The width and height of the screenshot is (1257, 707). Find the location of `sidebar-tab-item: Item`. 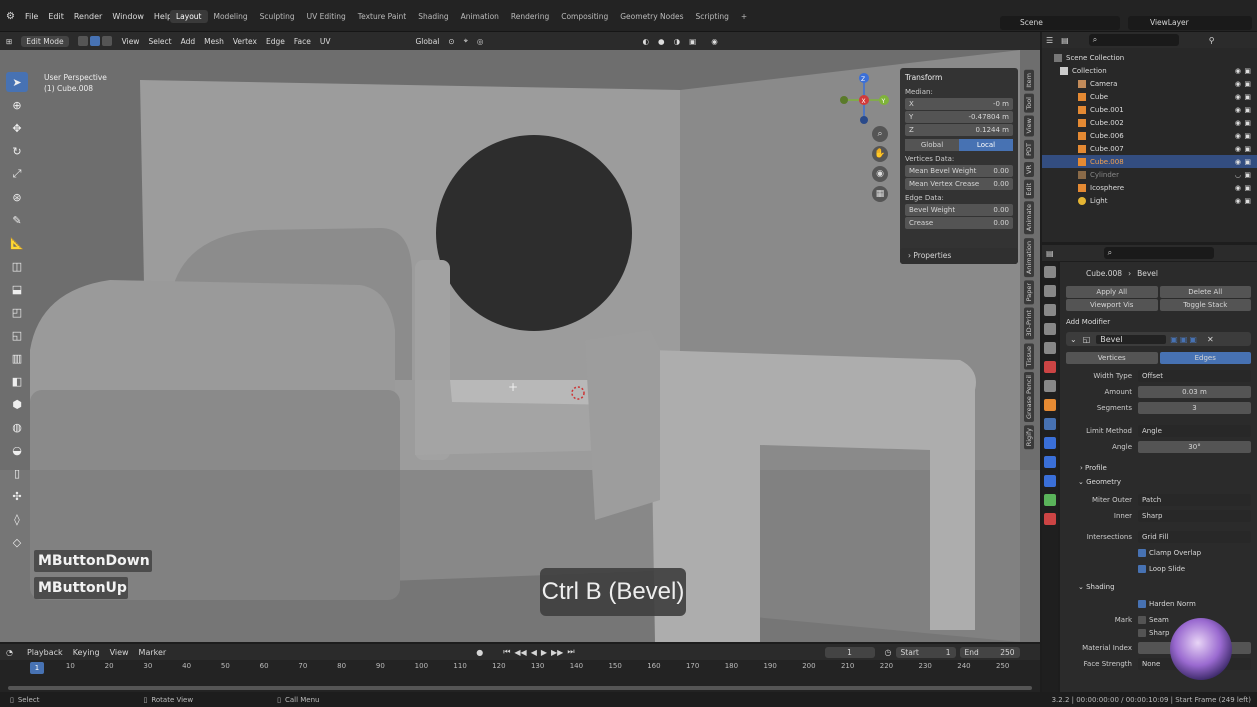

sidebar-tab-item: Item is located at coordinates (1029, 80).